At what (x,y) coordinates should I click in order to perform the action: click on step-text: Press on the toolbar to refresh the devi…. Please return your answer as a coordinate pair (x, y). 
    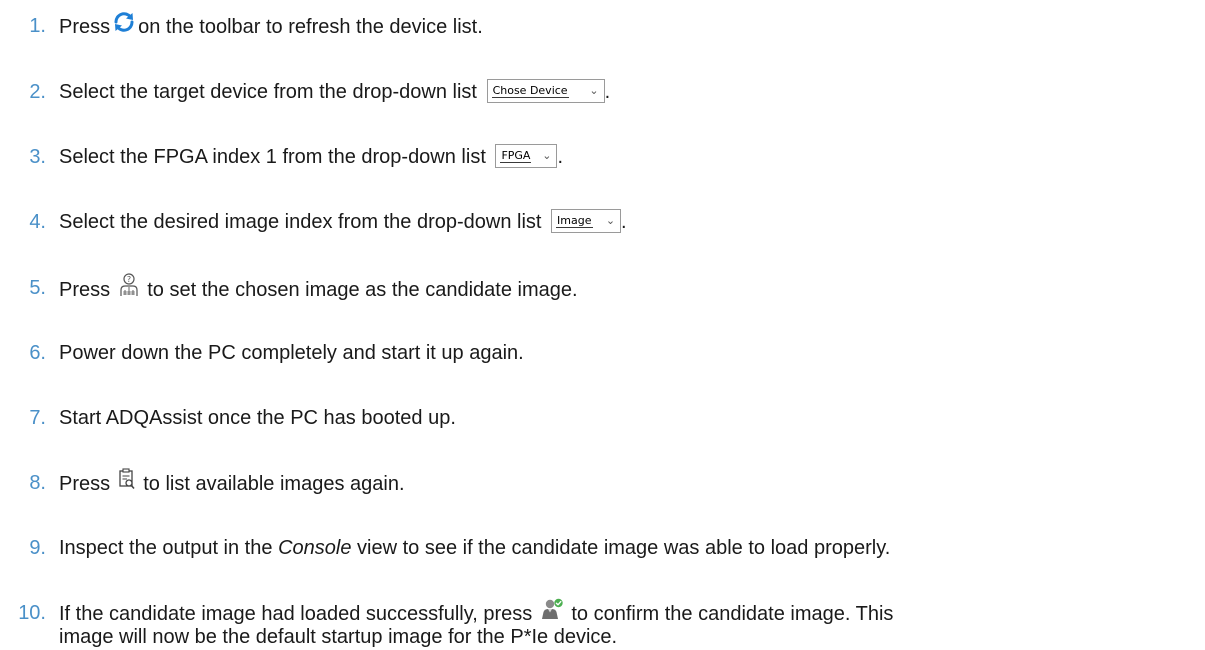
    Looking at the image, I should click on (271, 26).